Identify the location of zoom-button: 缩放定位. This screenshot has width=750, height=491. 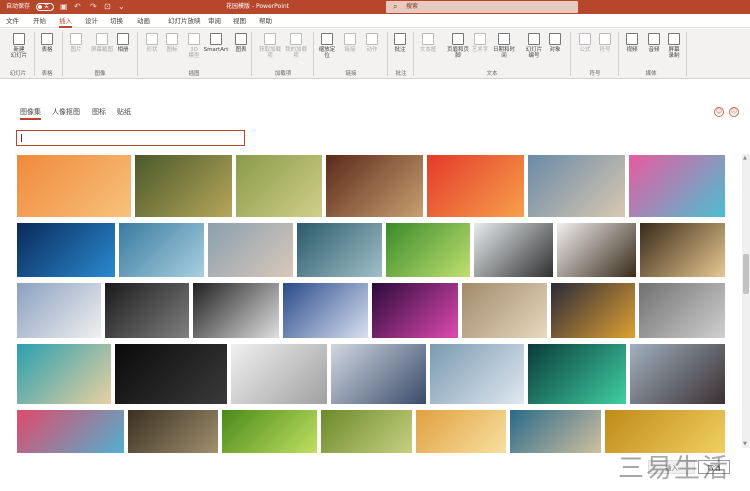
(327, 46).